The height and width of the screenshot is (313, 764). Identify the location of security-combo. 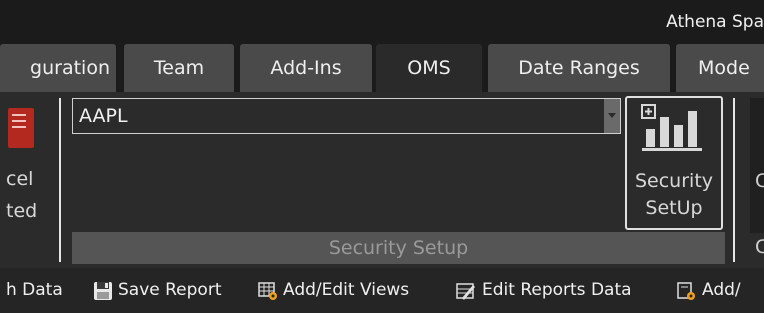
(346, 116).